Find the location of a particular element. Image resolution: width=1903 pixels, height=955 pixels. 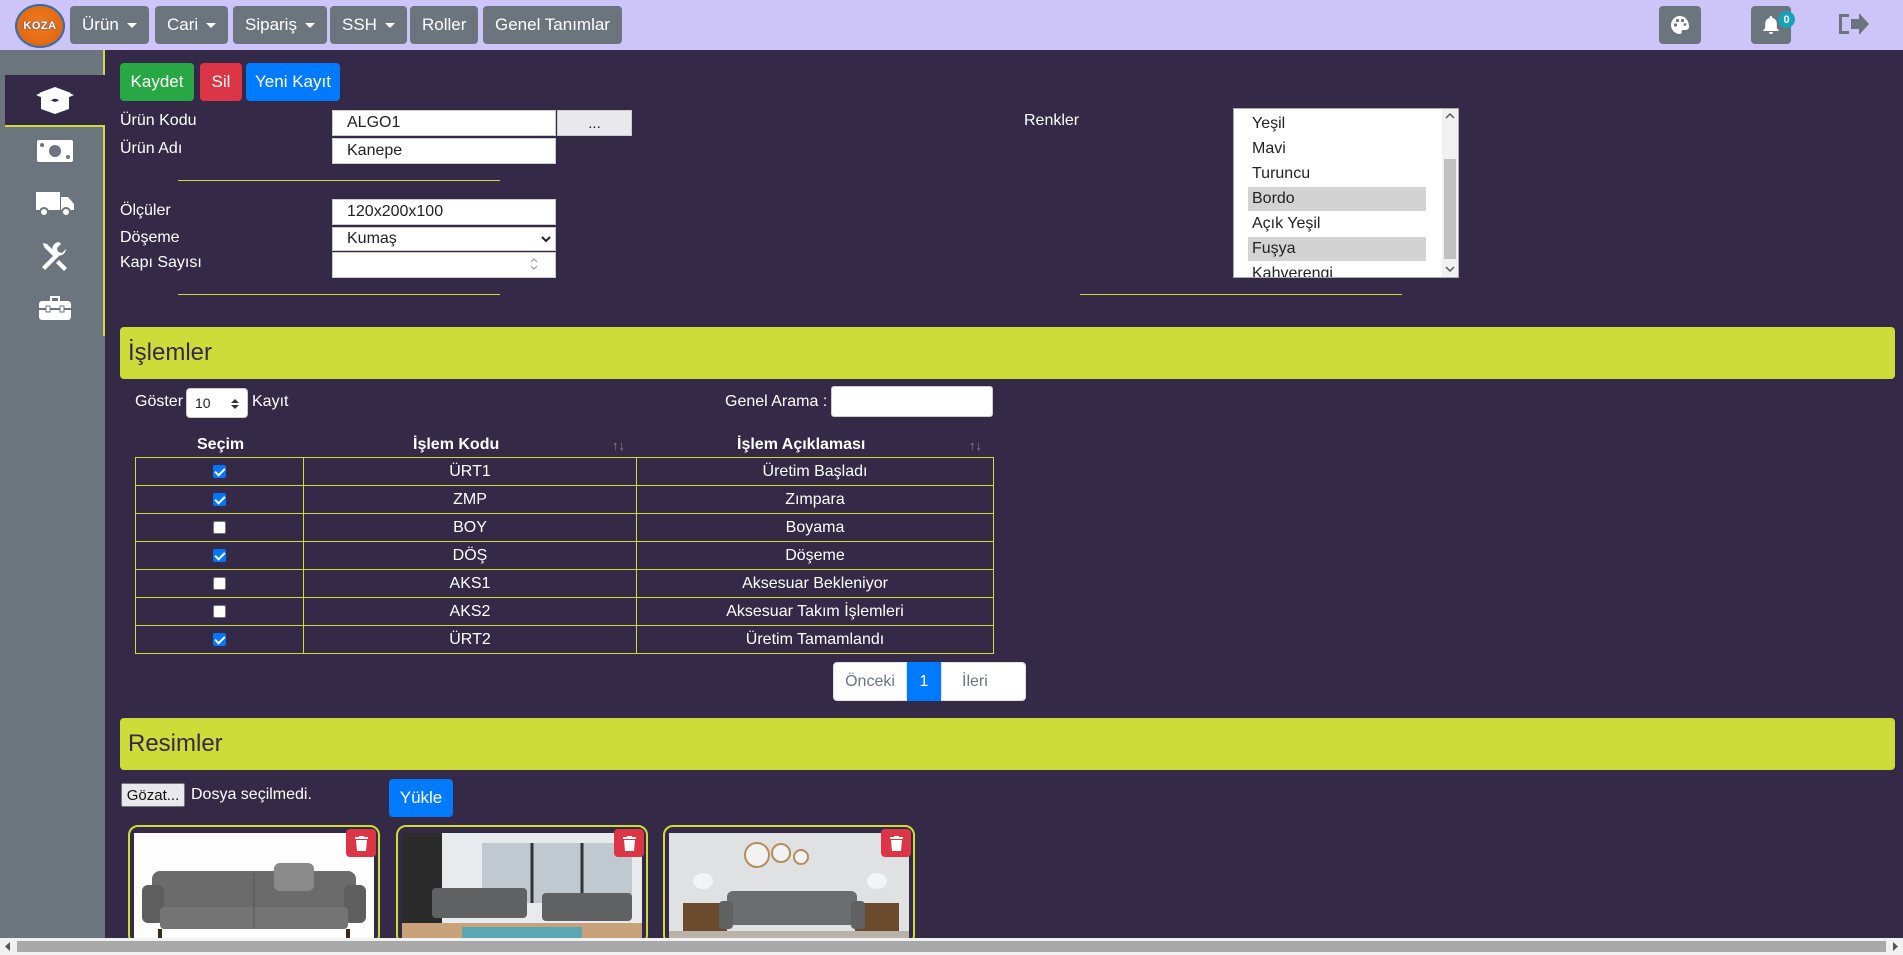

palette-icon is located at coordinates (1680, 25).